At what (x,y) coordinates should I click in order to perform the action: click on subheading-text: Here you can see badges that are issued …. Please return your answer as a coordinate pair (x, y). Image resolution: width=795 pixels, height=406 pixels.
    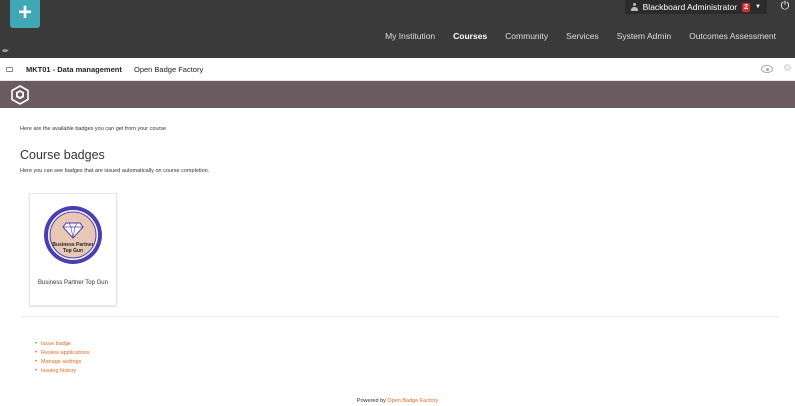
    Looking at the image, I should click on (115, 171).